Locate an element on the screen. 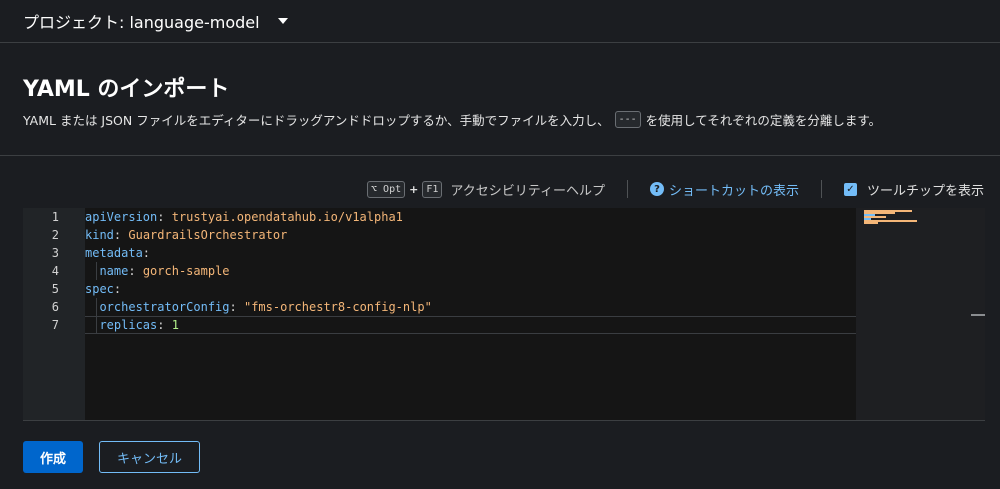 The height and width of the screenshot is (489, 1000). line-number: 1 is located at coordinates (55, 217).